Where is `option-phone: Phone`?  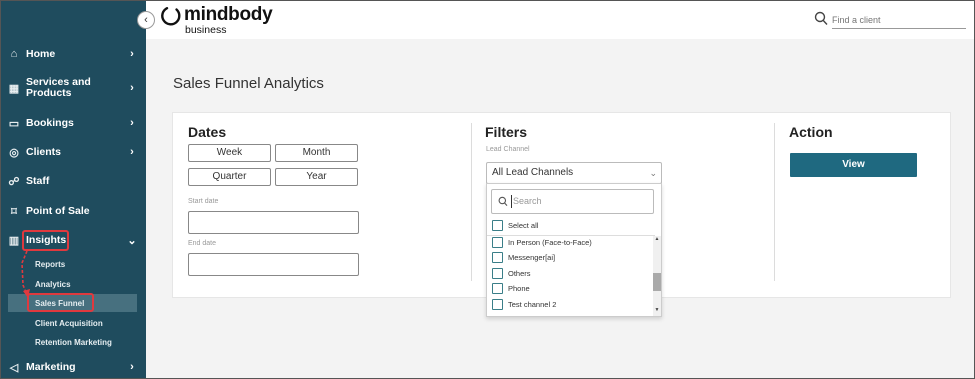 option-phone: Phone is located at coordinates (511, 288).